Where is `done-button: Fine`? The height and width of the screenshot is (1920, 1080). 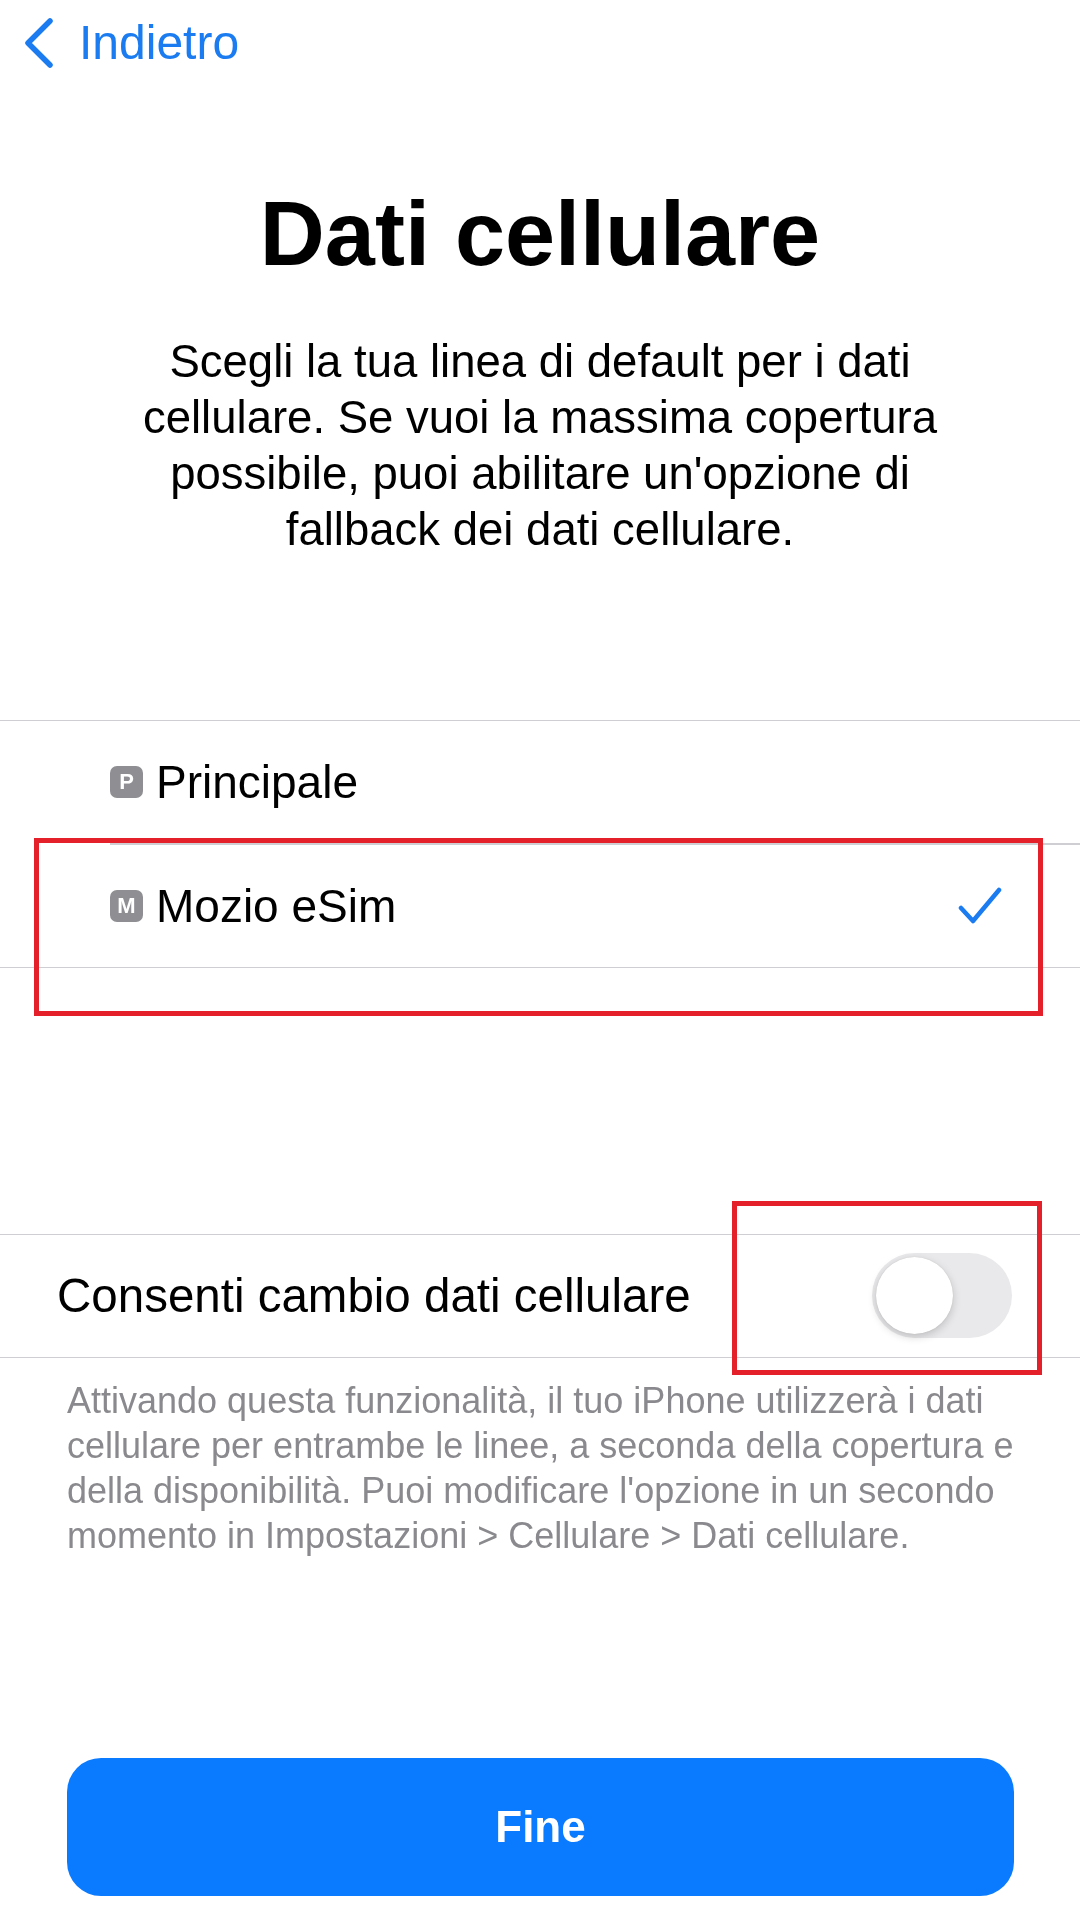 done-button: Fine is located at coordinates (540, 1827).